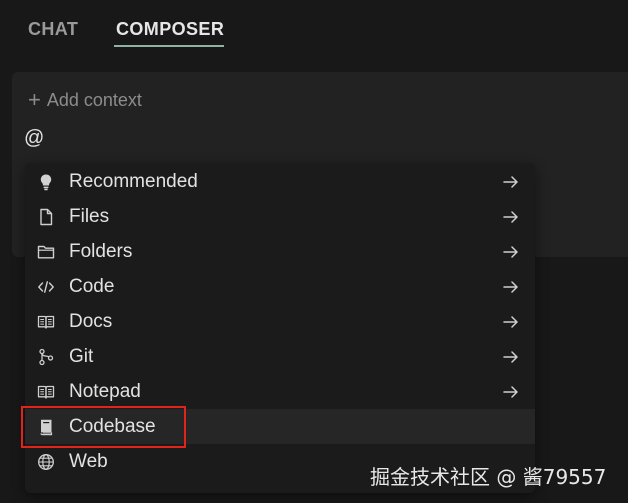  Describe the element at coordinates (280, 286) in the screenshot. I see `menu-item-code: Code` at that location.